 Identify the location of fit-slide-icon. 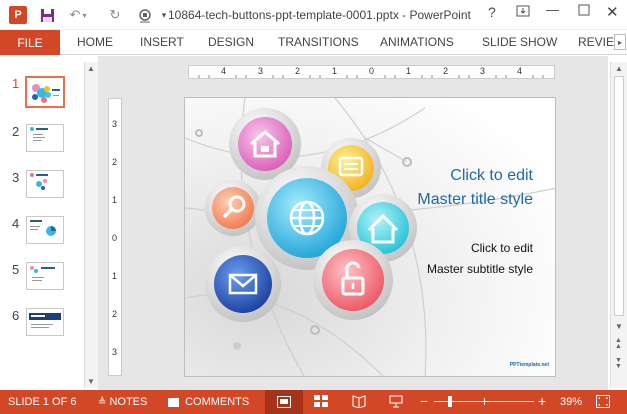
(603, 403).